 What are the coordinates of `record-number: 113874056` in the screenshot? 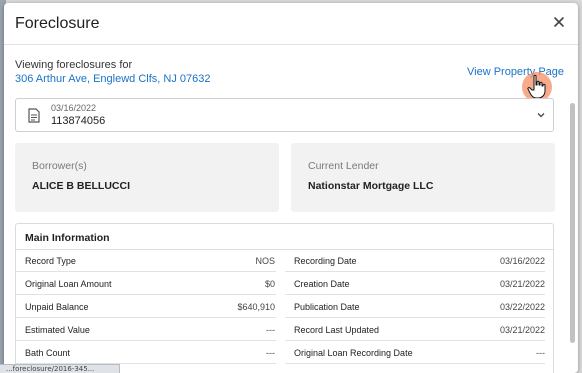 It's located at (78, 121).